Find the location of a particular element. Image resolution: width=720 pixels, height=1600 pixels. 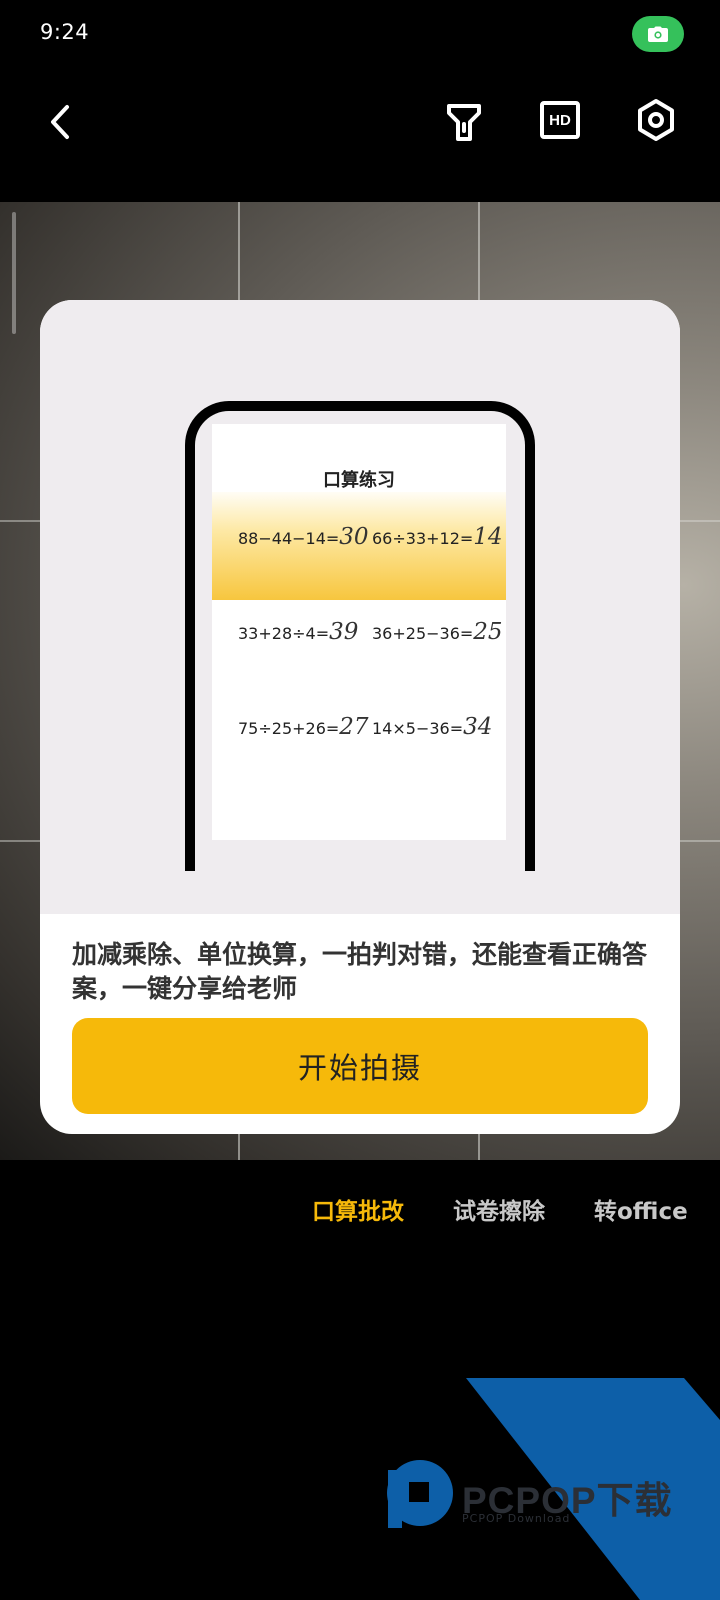

watermark-logo-hole is located at coordinates (419, 1492).